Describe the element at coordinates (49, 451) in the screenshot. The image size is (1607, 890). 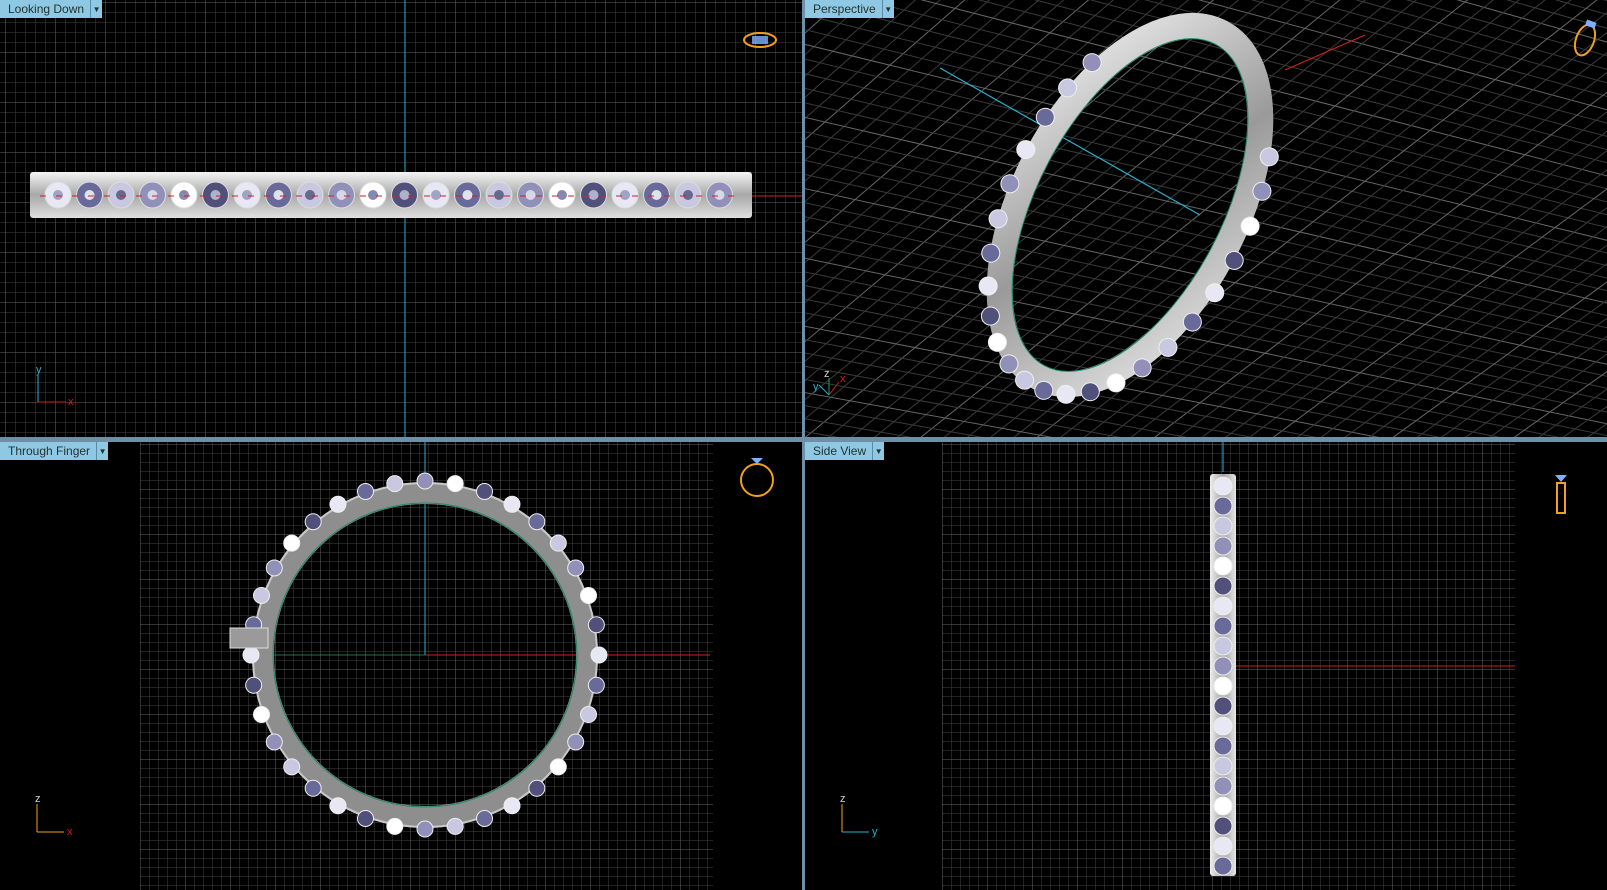
I see `viewport-title: Through Finger` at that location.